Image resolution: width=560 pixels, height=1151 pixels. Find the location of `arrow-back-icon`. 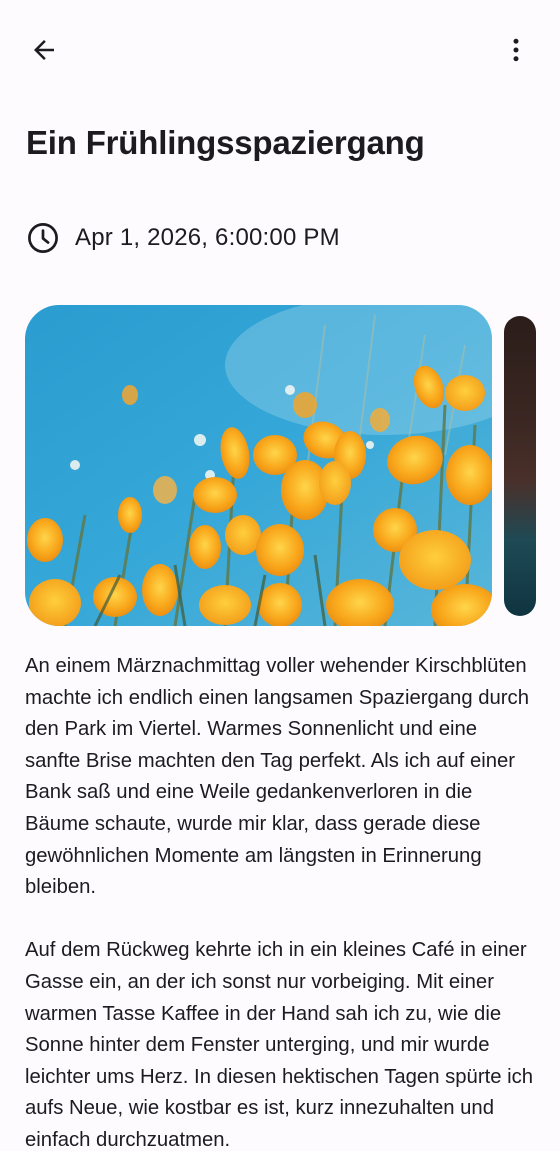

arrow-back-icon is located at coordinates (44, 50).